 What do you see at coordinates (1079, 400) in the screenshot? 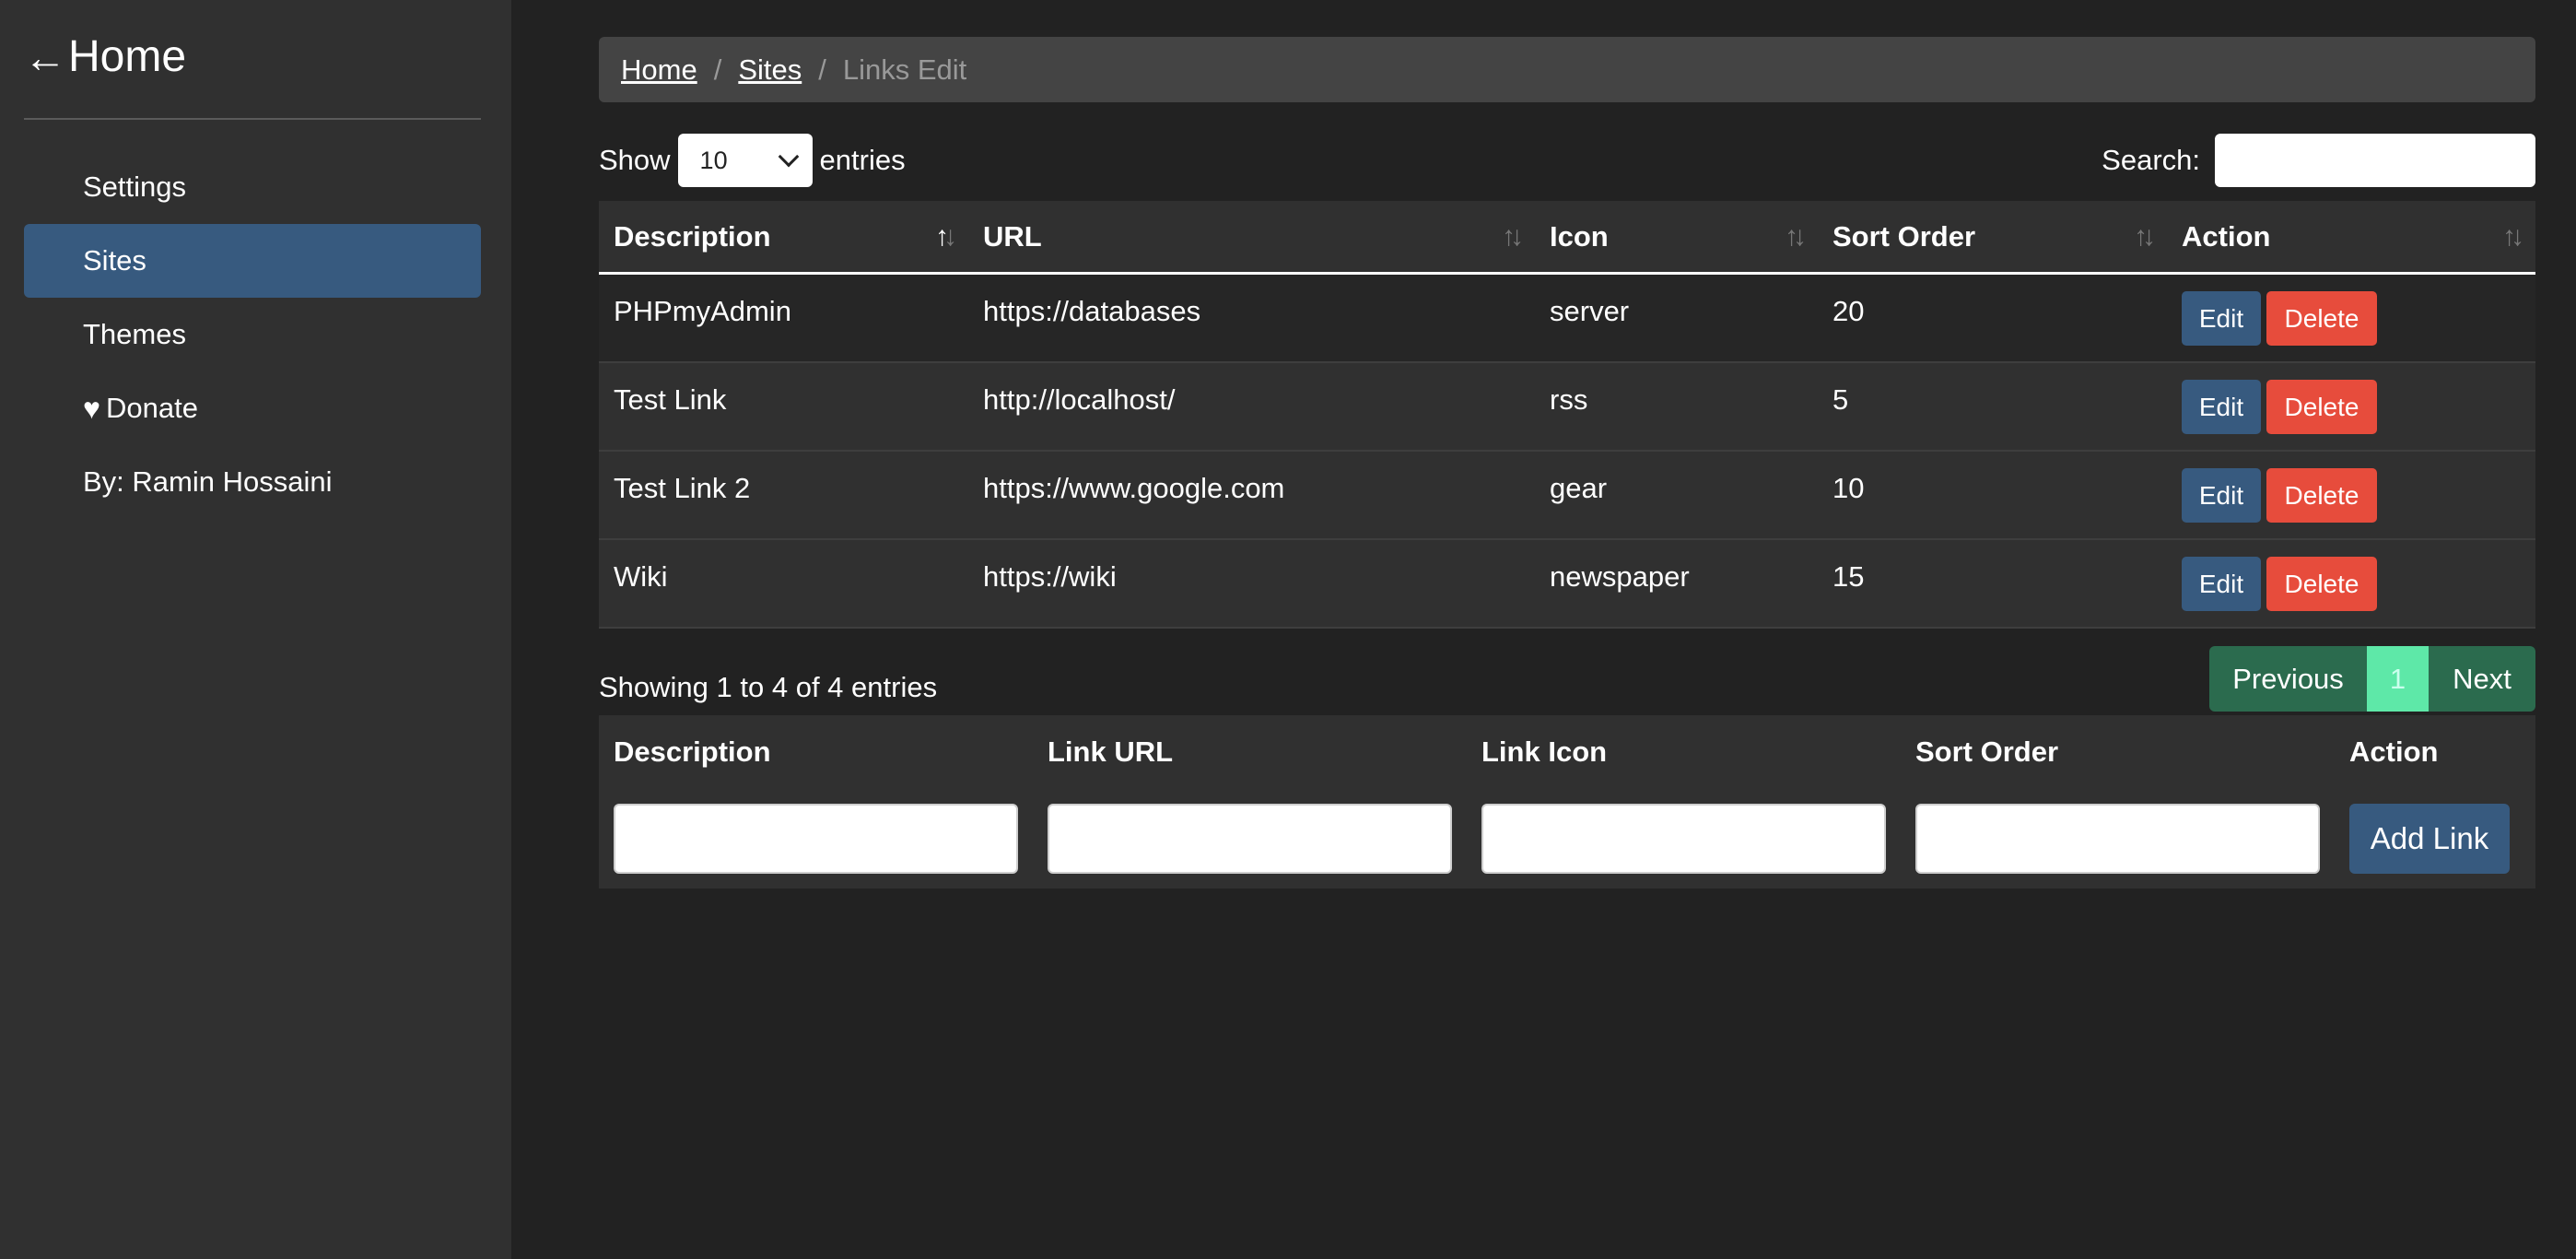
I see `cell-url: http://localhost/` at bounding box center [1079, 400].